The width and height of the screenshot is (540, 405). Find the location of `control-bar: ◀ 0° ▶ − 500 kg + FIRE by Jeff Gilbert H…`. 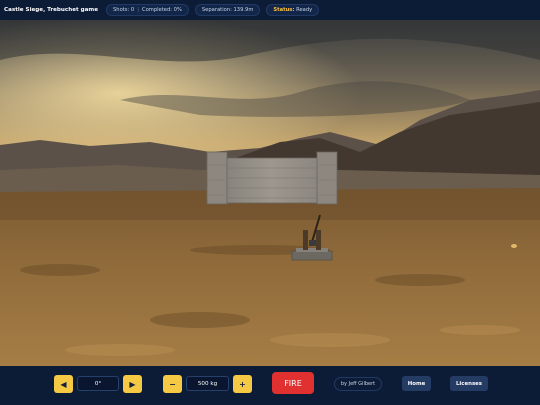

control-bar: ◀ 0° ▶ − 500 kg + FIRE by Jeff Gilbert H… is located at coordinates (270, 385).